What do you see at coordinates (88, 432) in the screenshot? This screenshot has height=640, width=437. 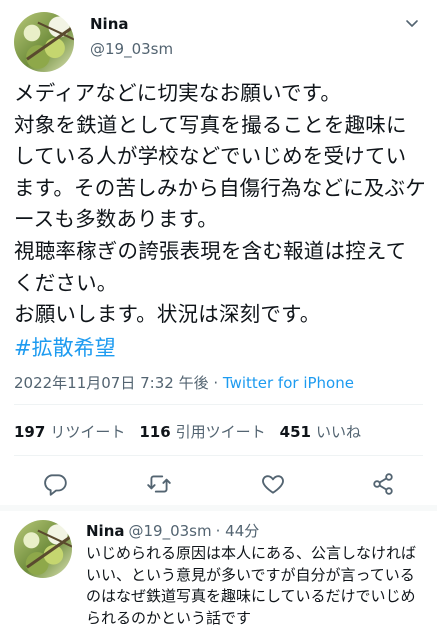 I see `retweets-label: リツイート` at bounding box center [88, 432].